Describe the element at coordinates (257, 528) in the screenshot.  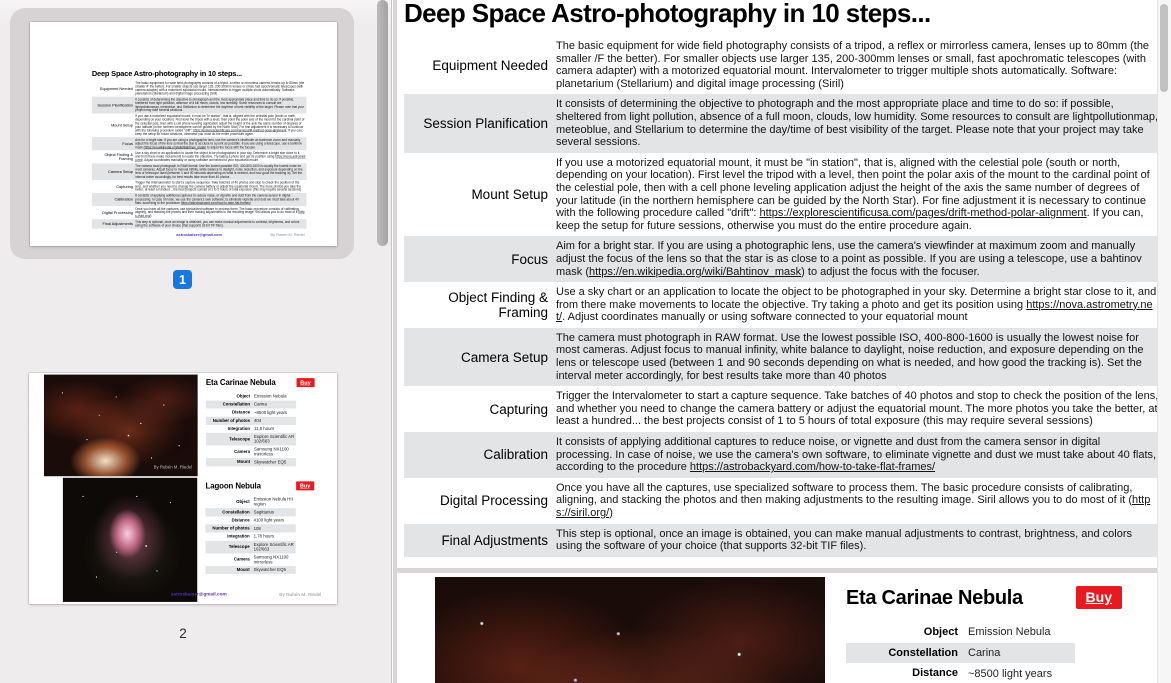
I see `spec-value: 108` at that location.